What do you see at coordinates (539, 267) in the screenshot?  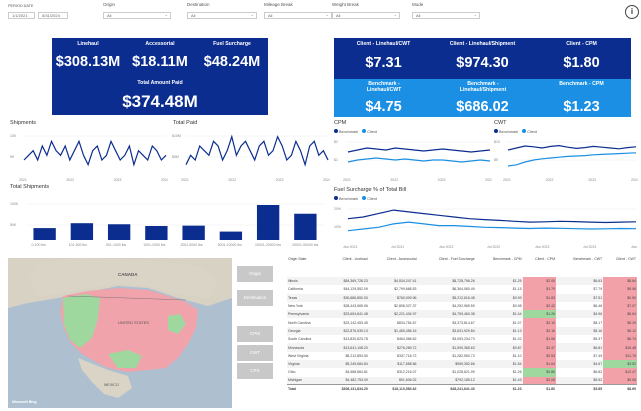 I see `column-header: Client - CPM` at bounding box center [539, 267].